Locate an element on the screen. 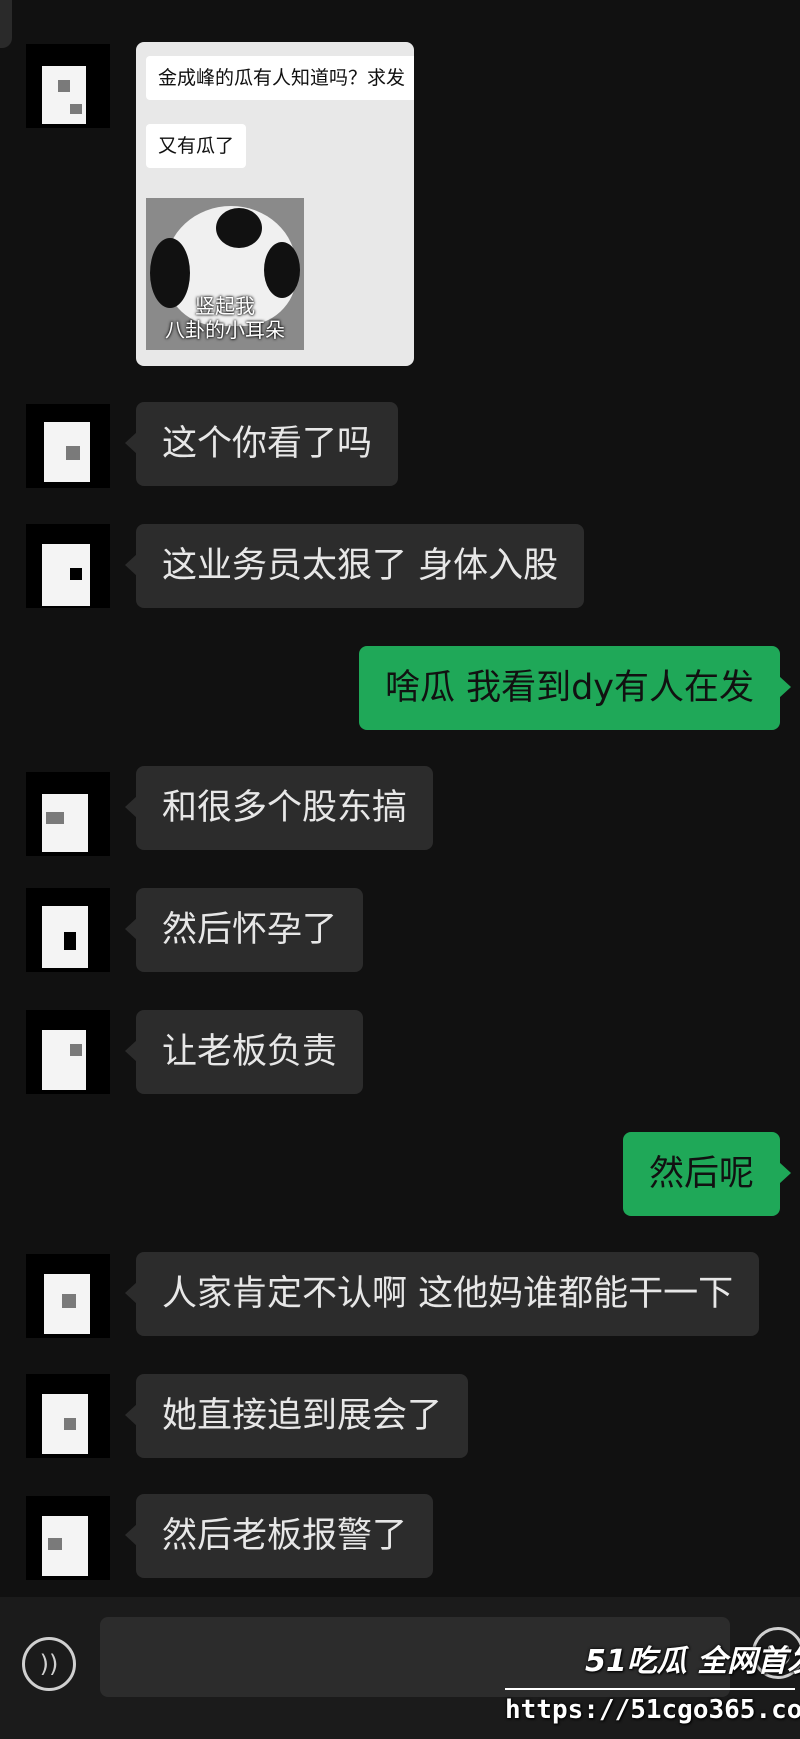 Image resolution: width=800 pixels, height=1739 pixels. message-bubble: 这业务员太狠了 身体入股 is located at coordinates (354, 566).